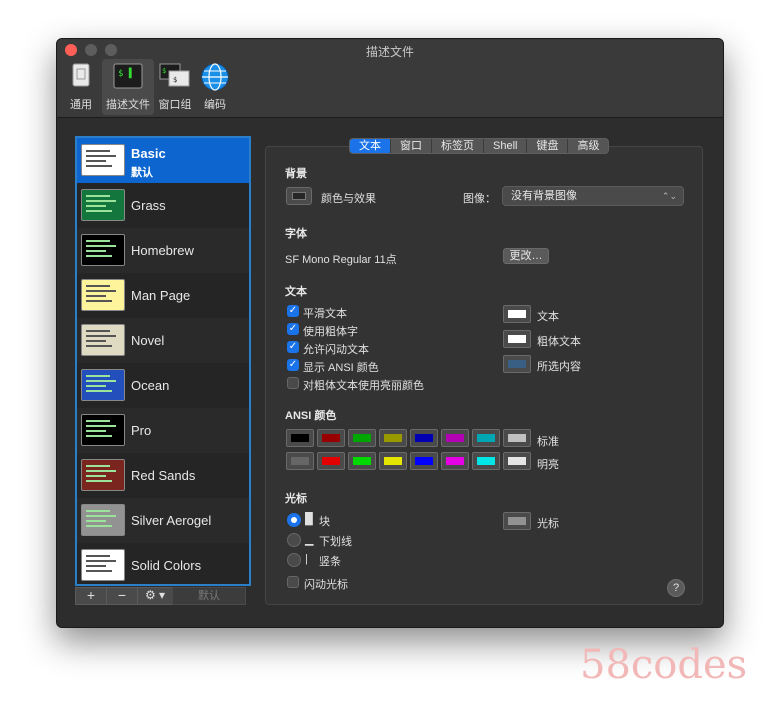 The height and width of the screenshot is (701, 779). I want to click on profile-name: Grass, so click(148, 205).